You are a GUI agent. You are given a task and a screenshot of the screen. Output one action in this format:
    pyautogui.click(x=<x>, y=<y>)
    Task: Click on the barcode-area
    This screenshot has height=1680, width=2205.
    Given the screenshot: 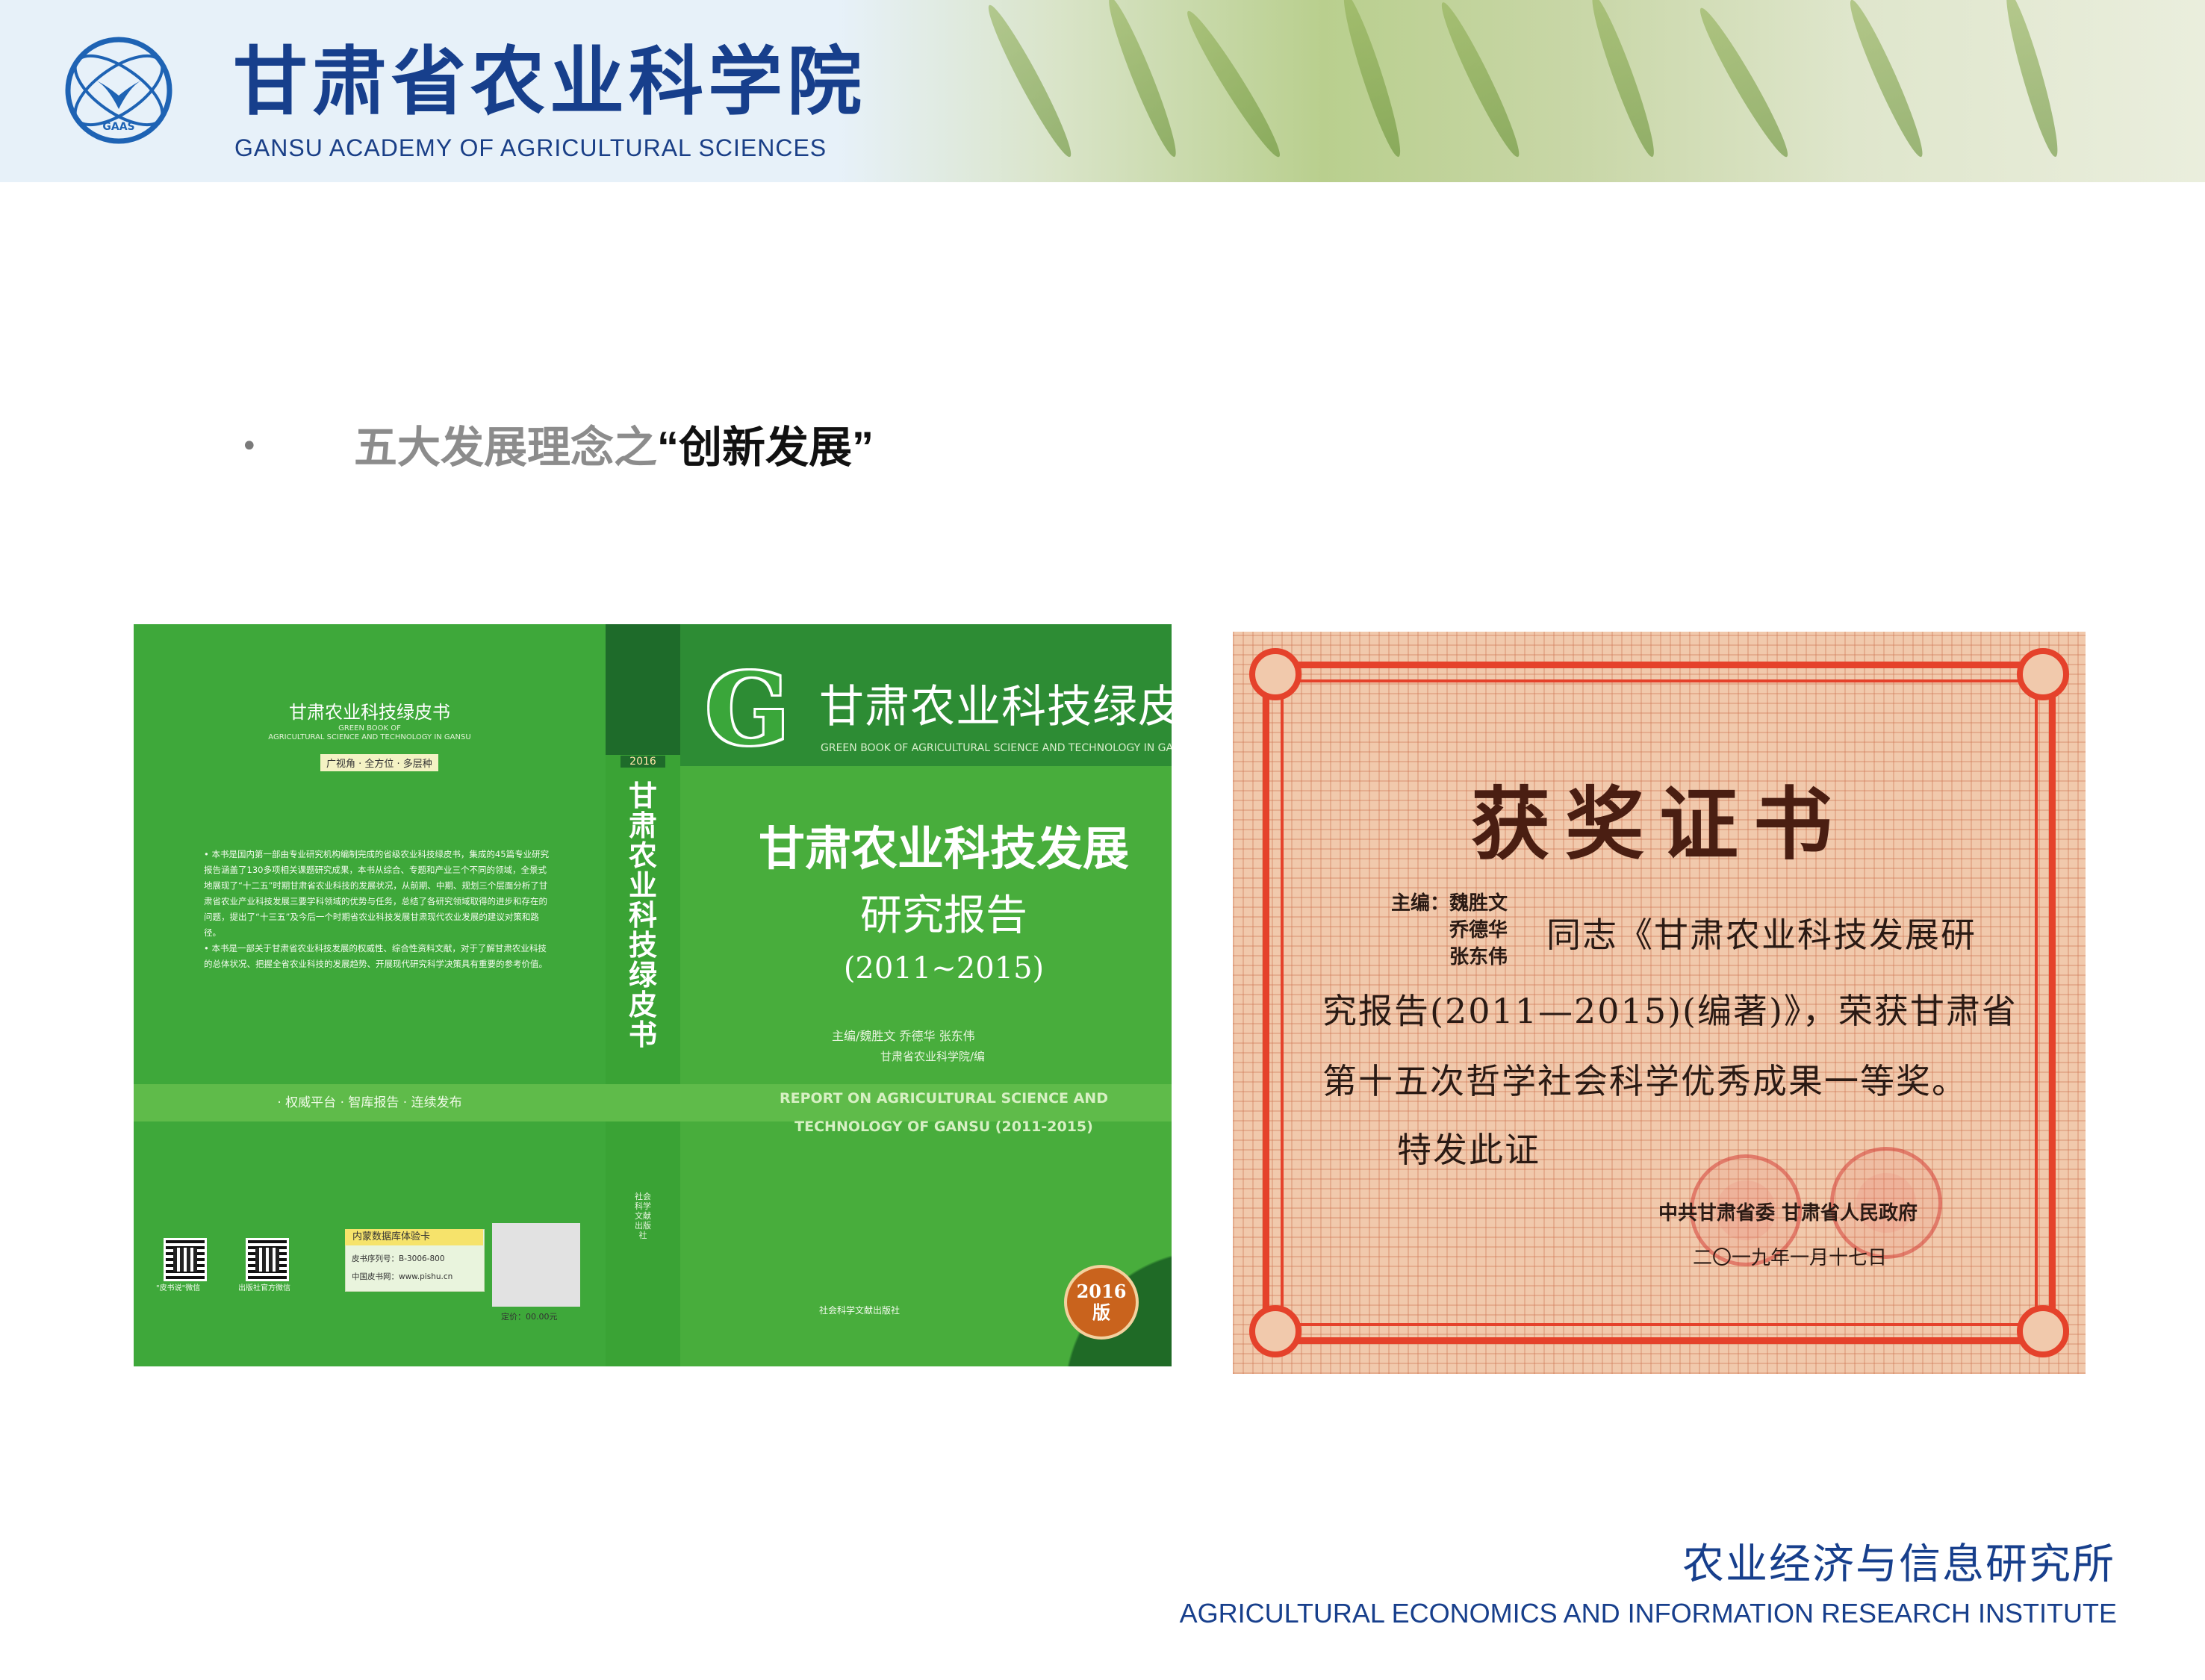 What is the action you would take?
    pyautogui.click(x=536, y=1265)
    